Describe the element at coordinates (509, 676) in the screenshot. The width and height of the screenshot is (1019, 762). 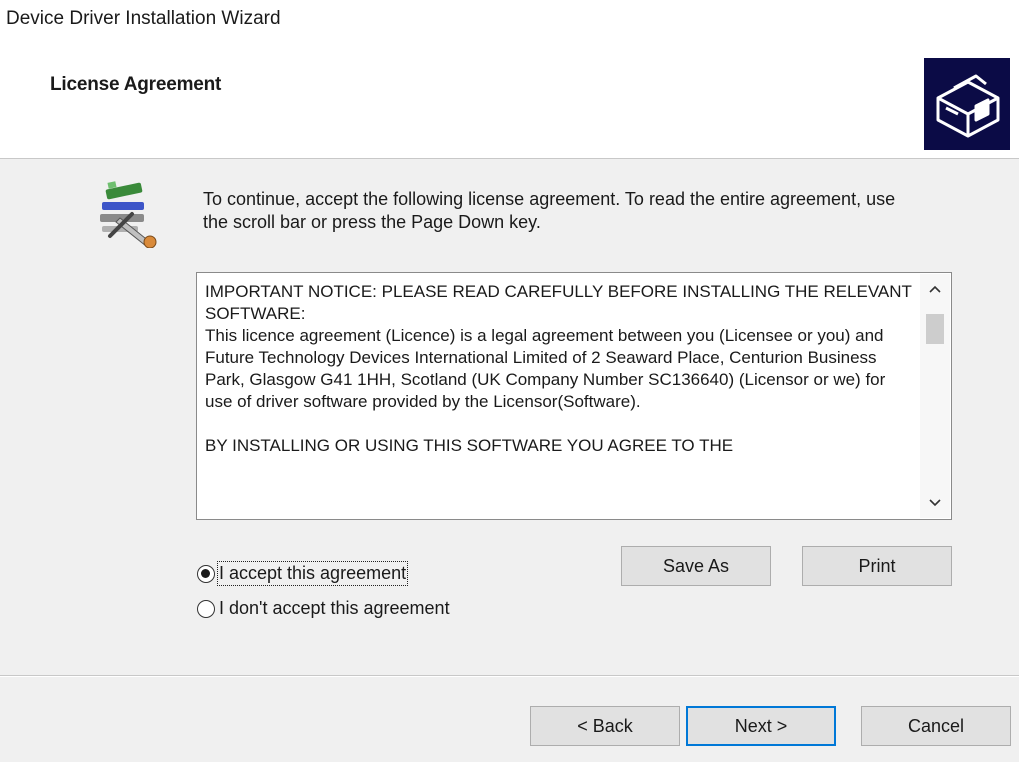
I see `footer-separator-highlight` at that location.